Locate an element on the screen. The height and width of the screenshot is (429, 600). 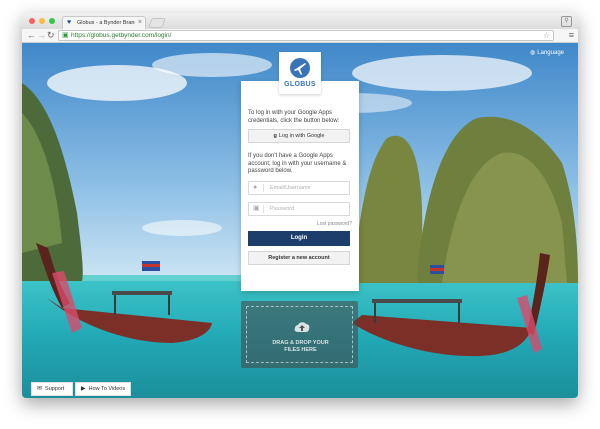
airplane-logo-icon is located at coordinates (300, 68).